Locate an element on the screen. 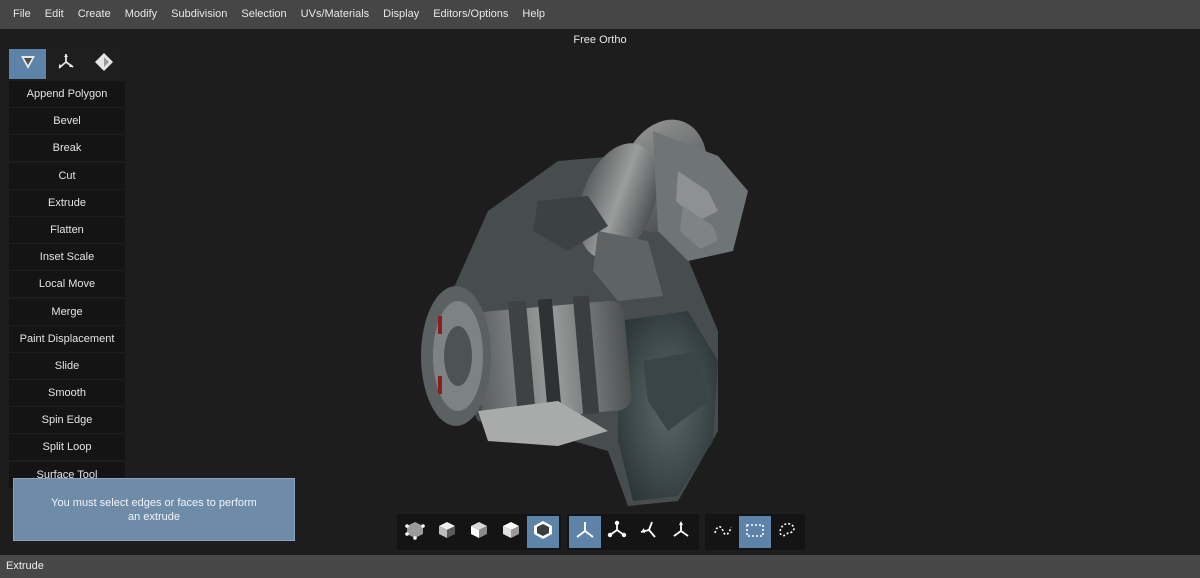 This screenshot has height=578, width=1200. vertex-select-button is located at coordinates (511, 532).